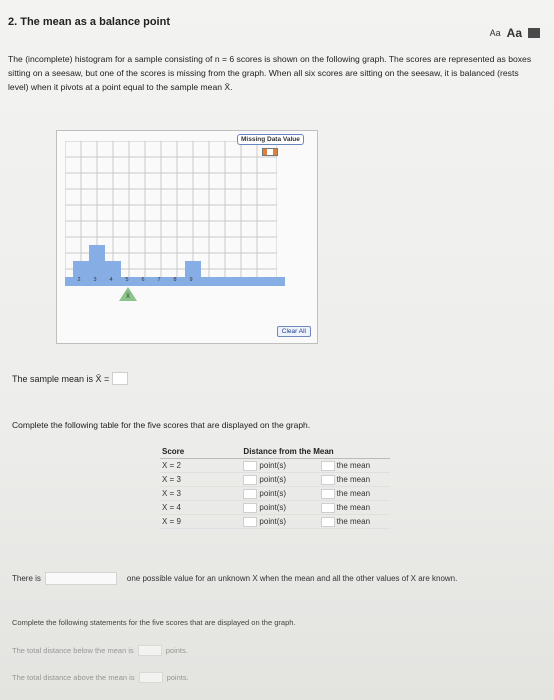 Image resolution: width=554 pixels, height=700 pixels. What do you see at coordinates (171, 213) in the screenshot?
I see `histogram-grid` at bounding box center [171, 213].